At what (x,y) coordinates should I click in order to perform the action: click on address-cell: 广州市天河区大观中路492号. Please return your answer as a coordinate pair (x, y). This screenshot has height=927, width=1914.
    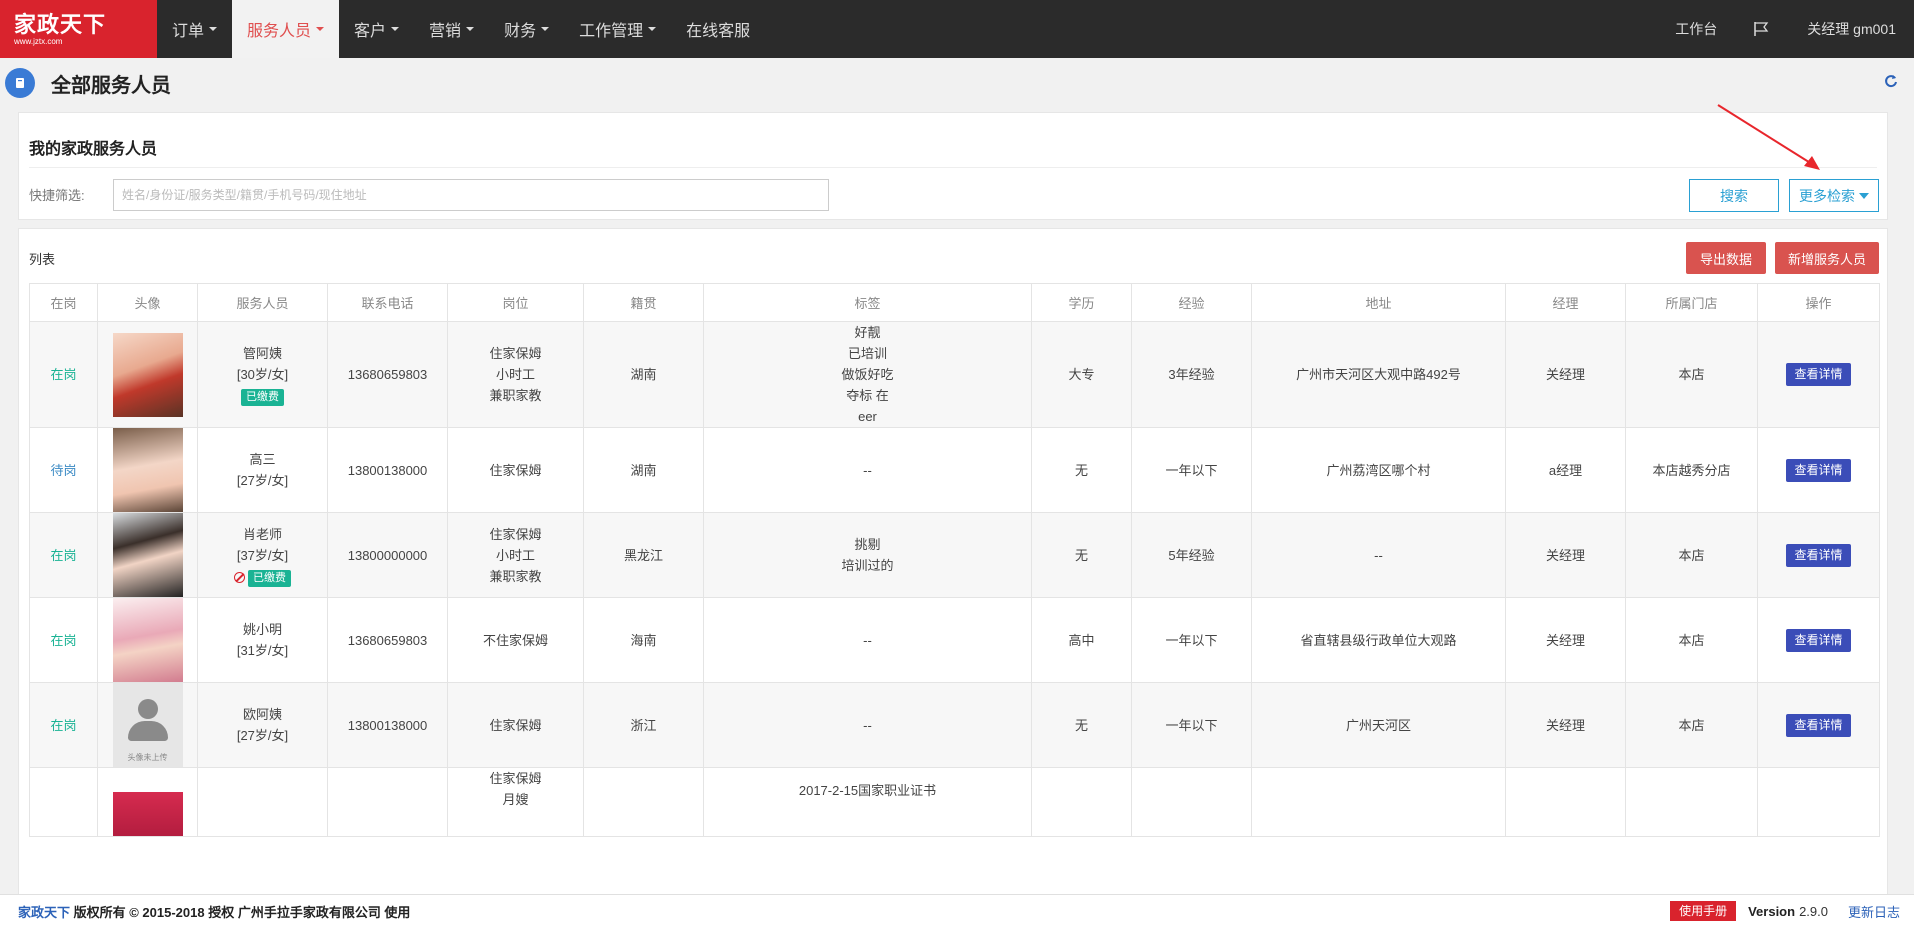
    Looking at the image, I should click on (1378, 374).